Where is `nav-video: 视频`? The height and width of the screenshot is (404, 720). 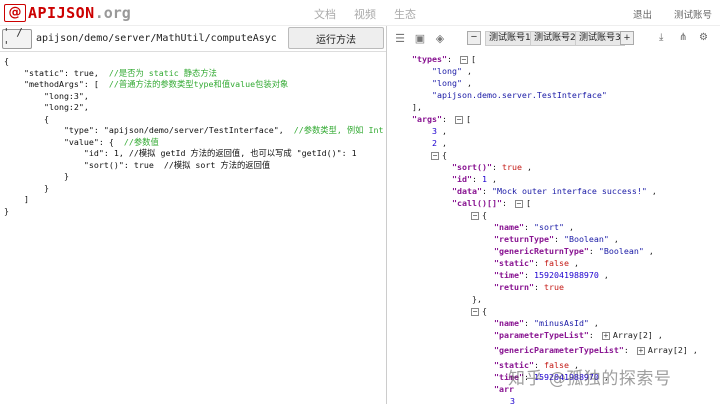
nav-video: 视频 is located at coordinates (365, 14).